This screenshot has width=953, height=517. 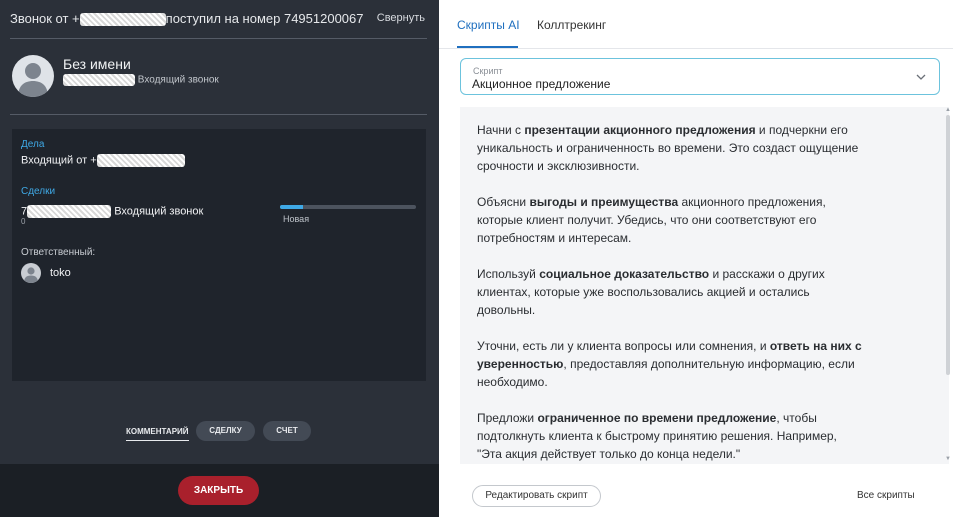 What do you see at coordinates (292, 207) in the screenshot?
I see `progress-fill` at bounding box center [292, 207].